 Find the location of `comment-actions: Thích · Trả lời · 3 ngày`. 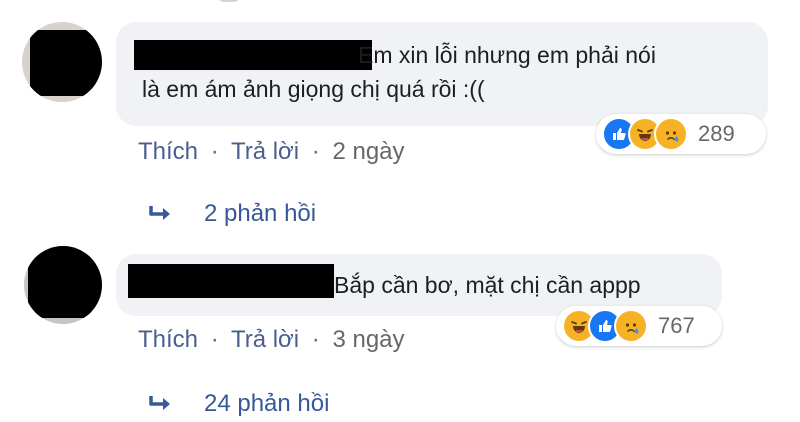

comment-actions: Thích · Trả lời · 3 ngày is located at coordinates (271, 340).